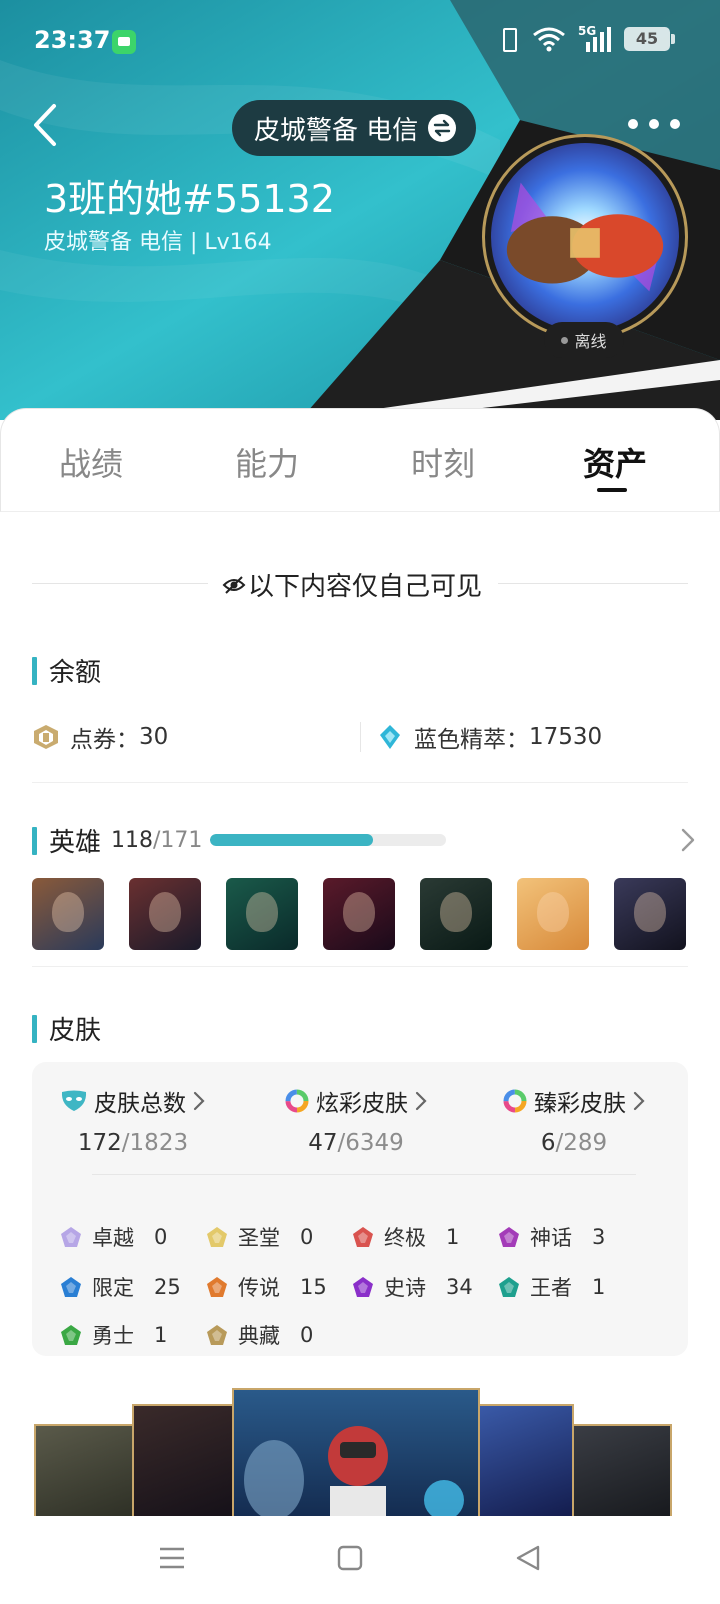 The image size is (720, 1604). Describe the element at coordinates (590, 341) in the screenshot. I see `status-text: 离线` at that location.